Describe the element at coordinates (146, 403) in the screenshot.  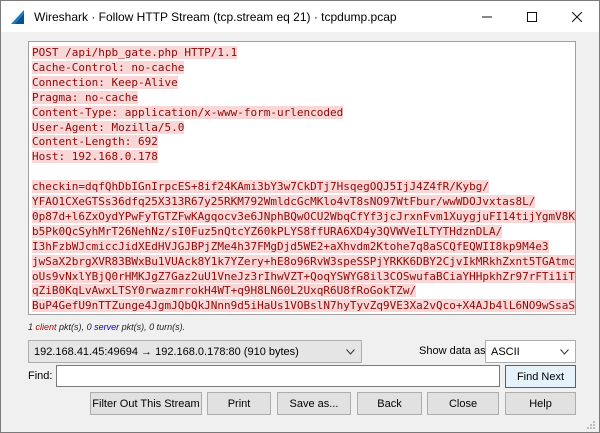
I see `filter-out-stream-button: Filter Out This Stream` at that location.